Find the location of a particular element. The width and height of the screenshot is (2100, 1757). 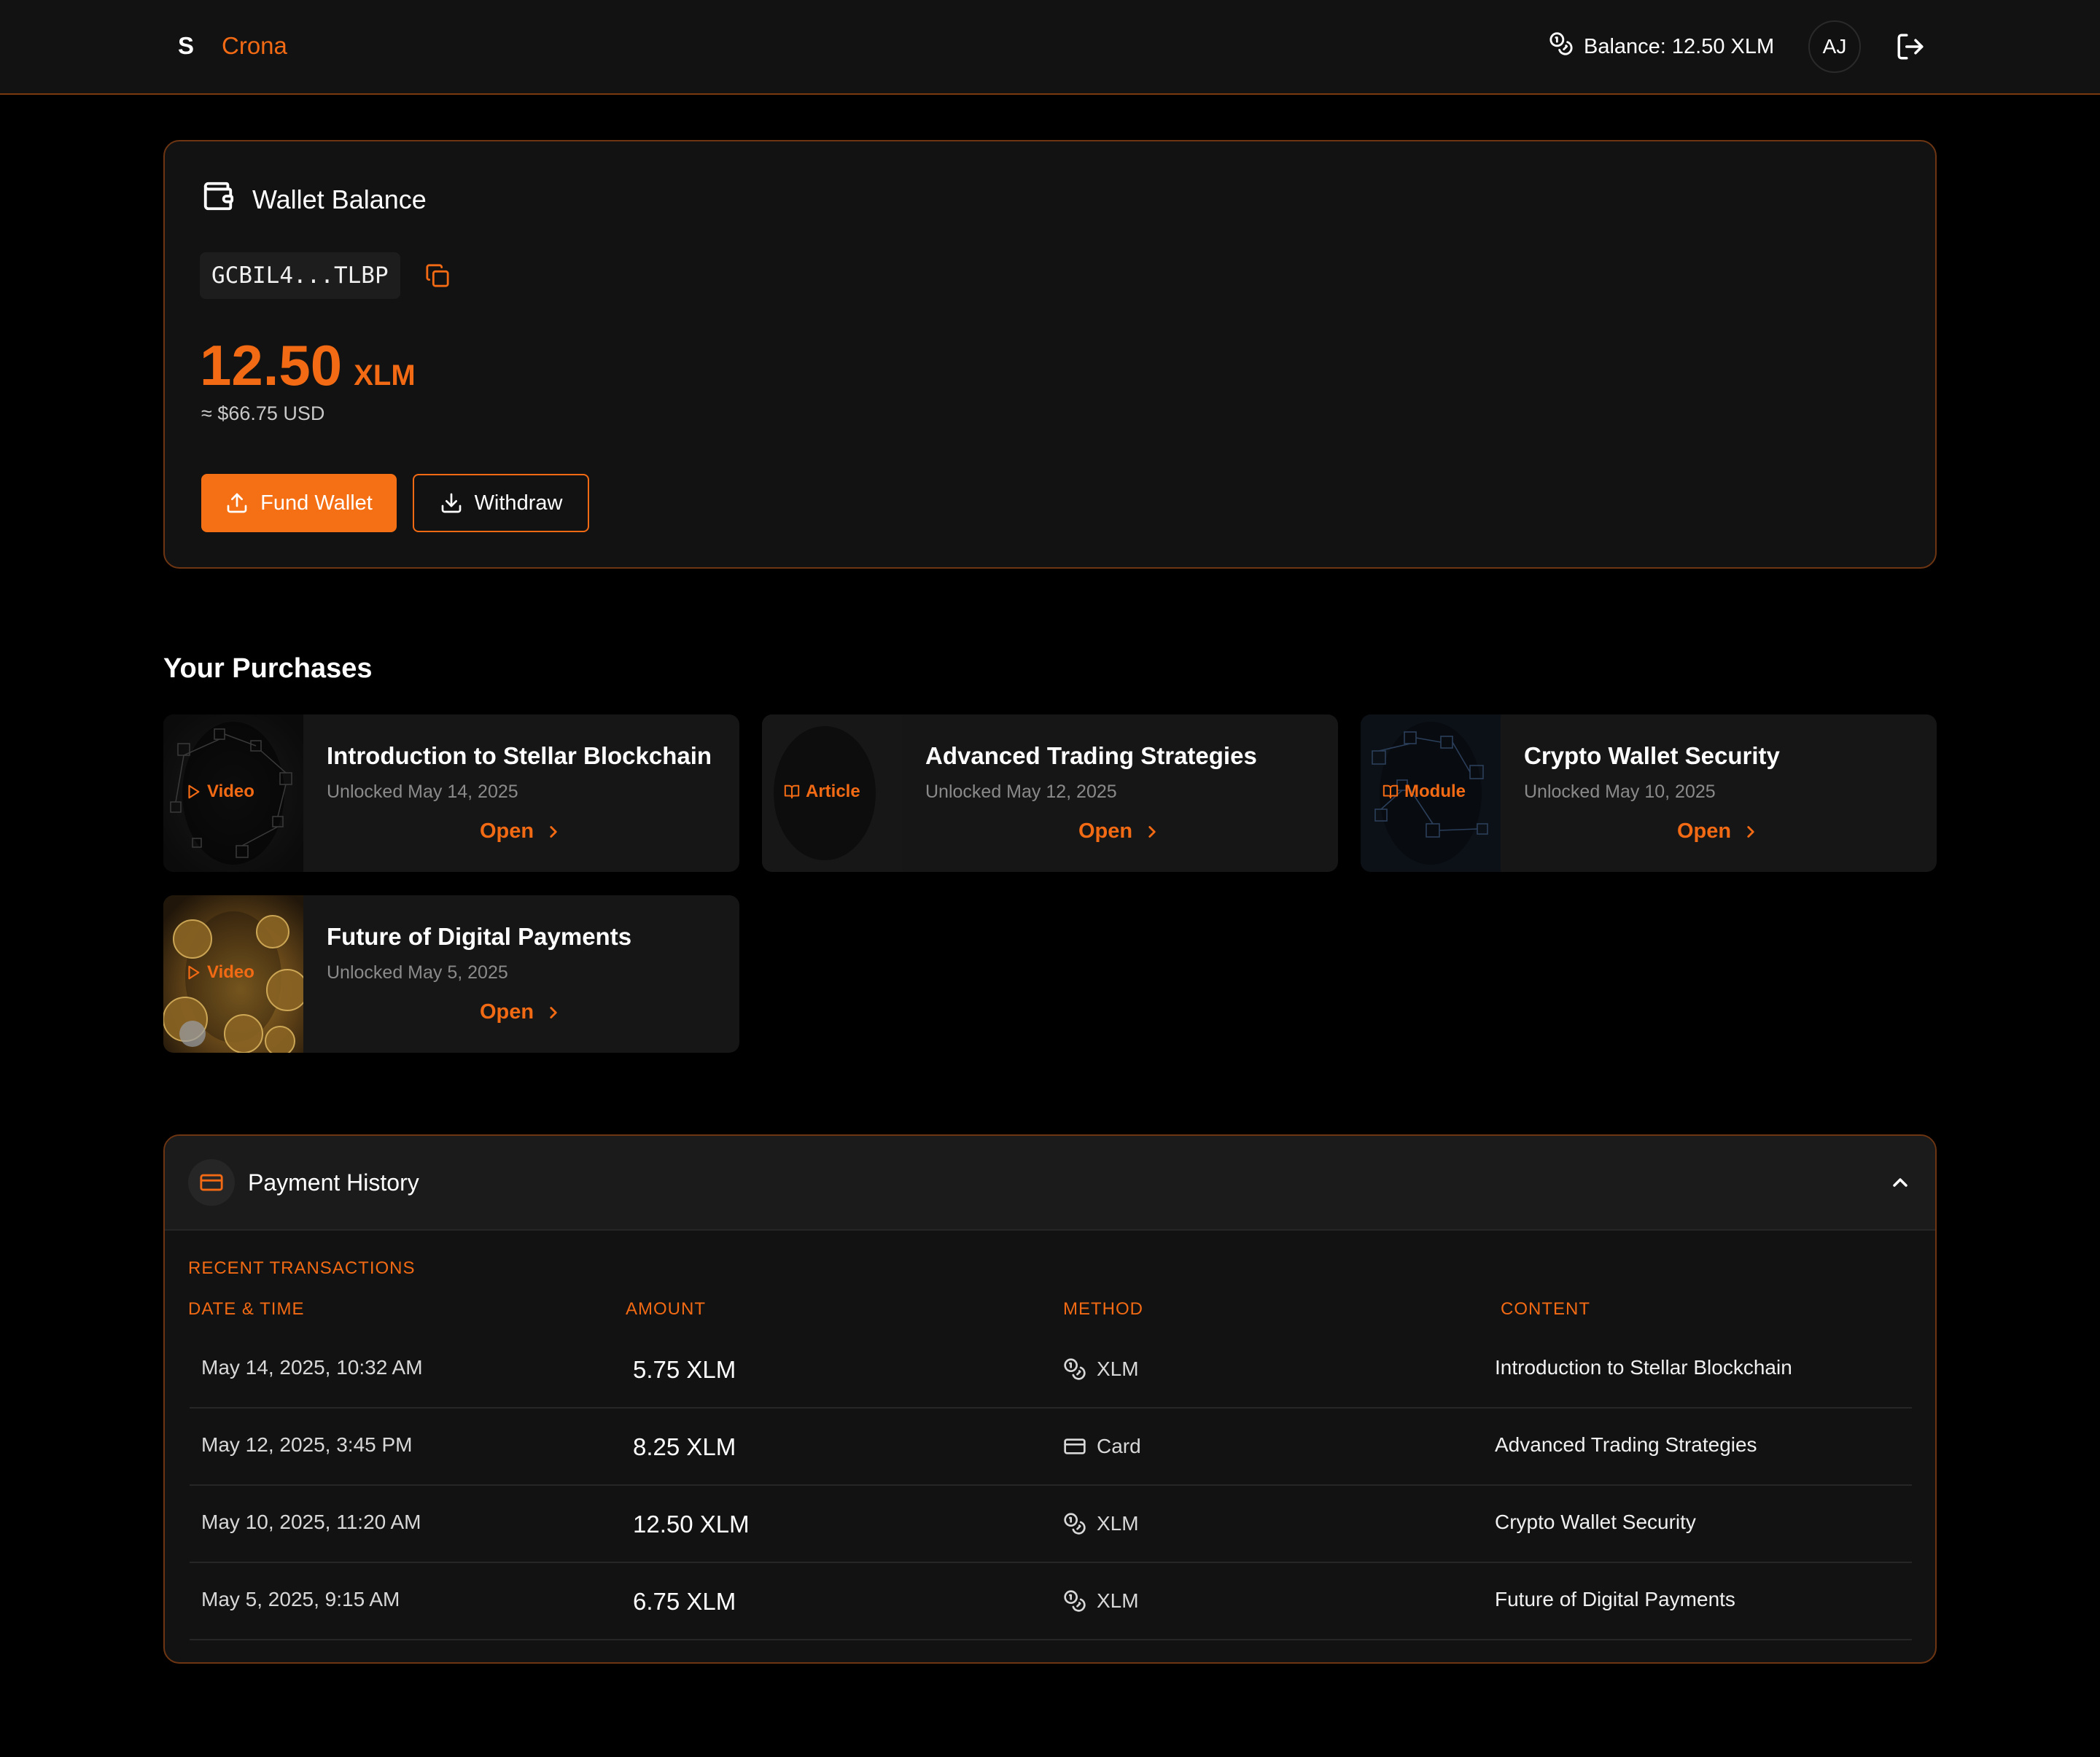

transaction-content: Advanced Trading Strategies is located at coordinates (1626, 1444).